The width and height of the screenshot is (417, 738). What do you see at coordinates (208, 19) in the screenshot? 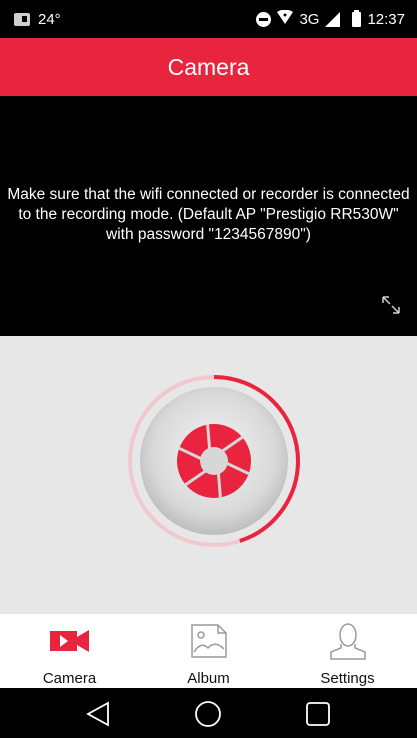
I see `status-bar: 24° 3G 12:37` at bounding box center [208, 19].